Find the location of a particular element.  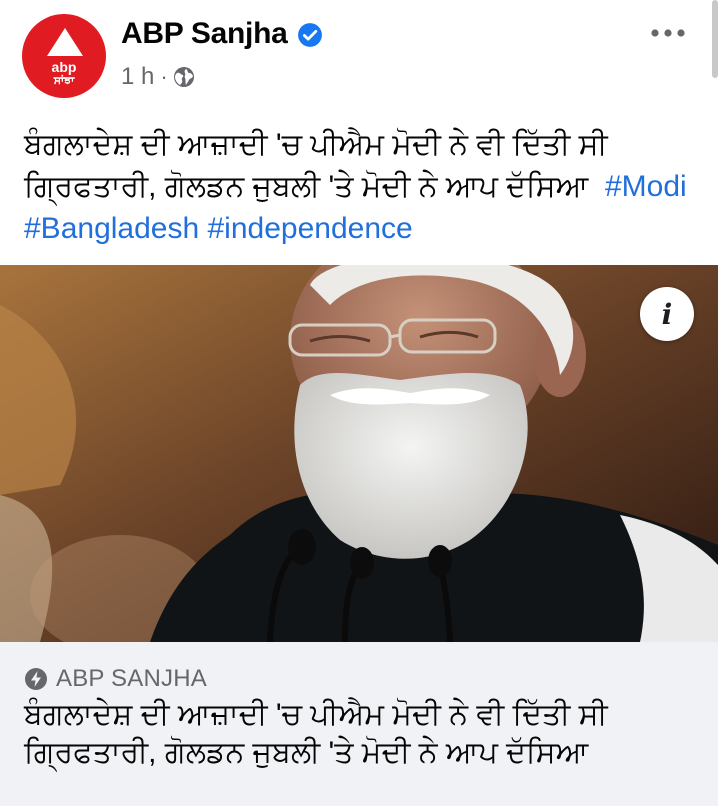

scrollbar is located at coordinates (715, 39).